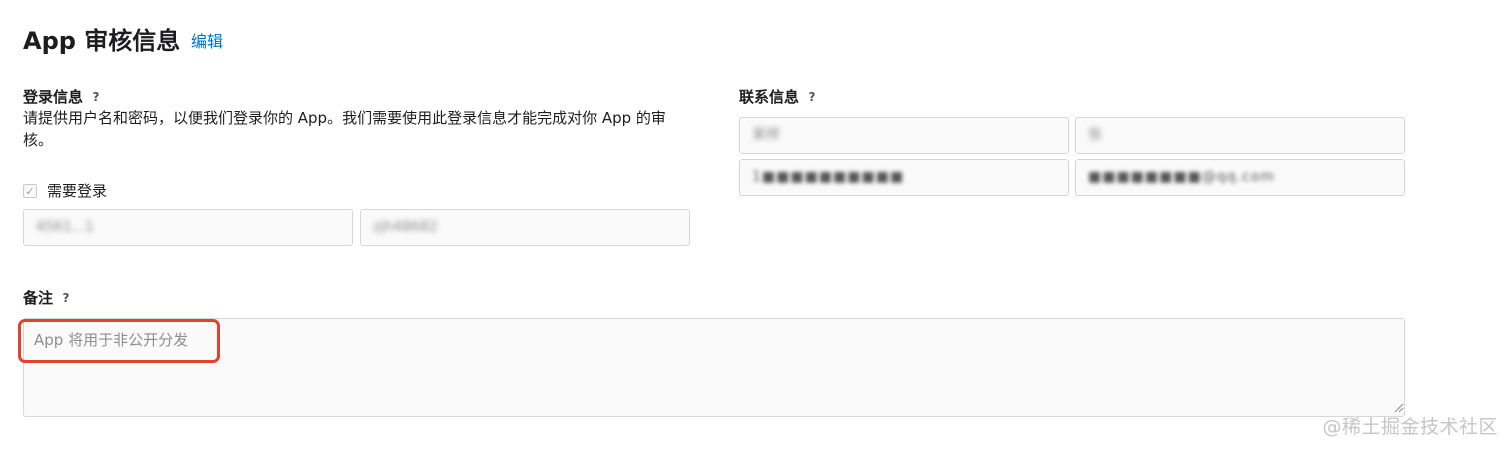 This screenshot has height=451, width=1512. I want to click on first-name-field: 某样, so click(904, 135).